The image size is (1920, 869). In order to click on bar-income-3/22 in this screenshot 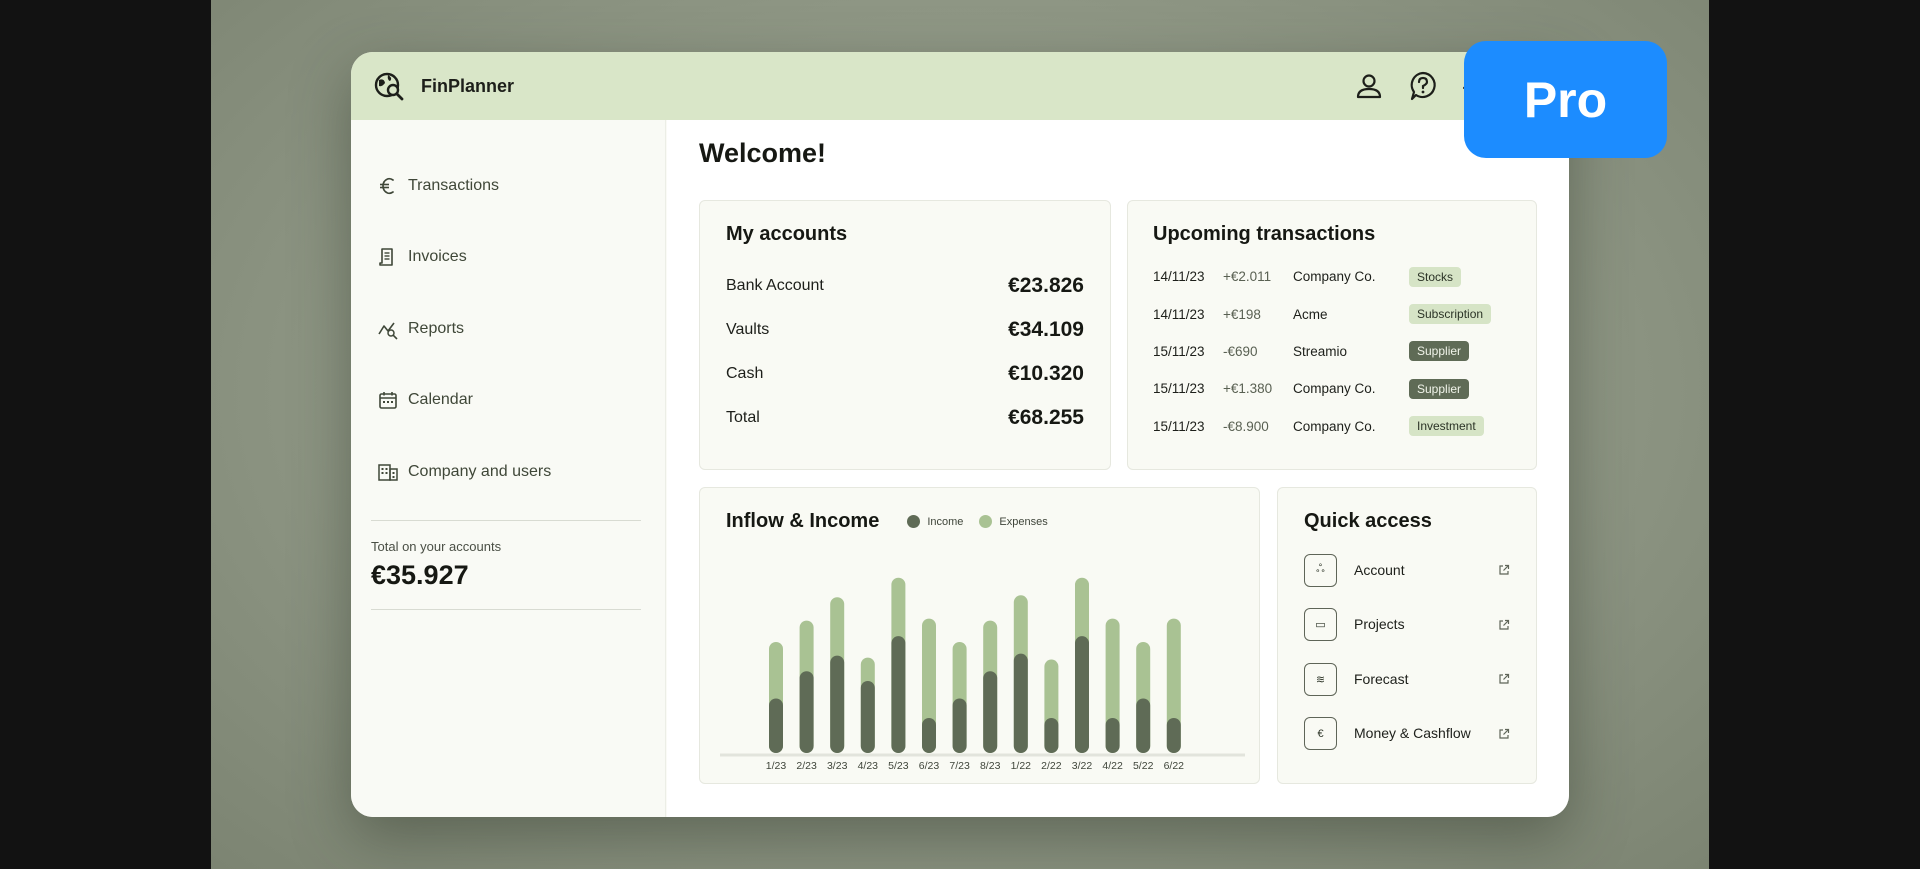, I will do `click(1082, 694)`.